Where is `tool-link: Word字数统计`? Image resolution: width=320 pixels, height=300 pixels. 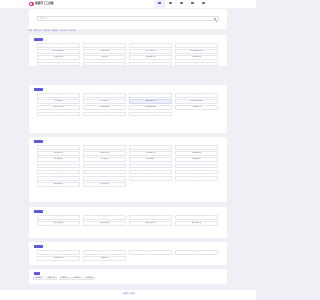
tool-link: Word字数统计 is located at coordinates (104, 166).